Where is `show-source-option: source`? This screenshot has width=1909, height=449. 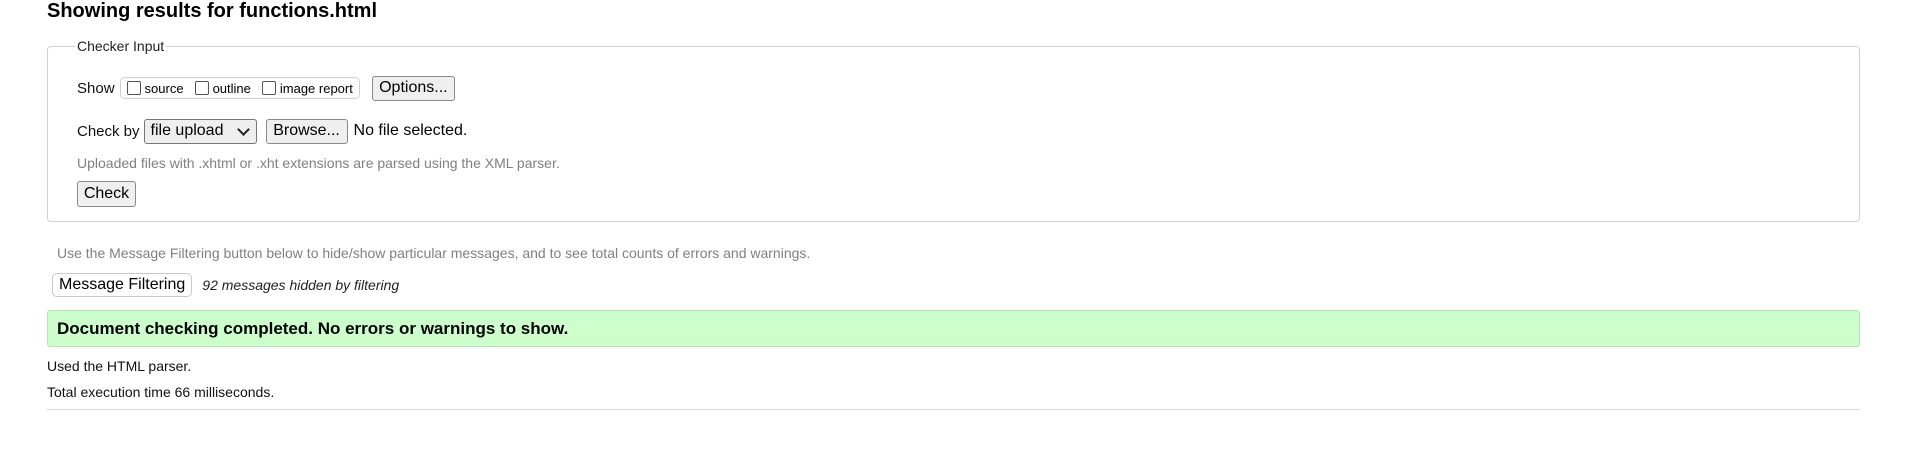 show-source-option: source is located at coordinates (155, 88).